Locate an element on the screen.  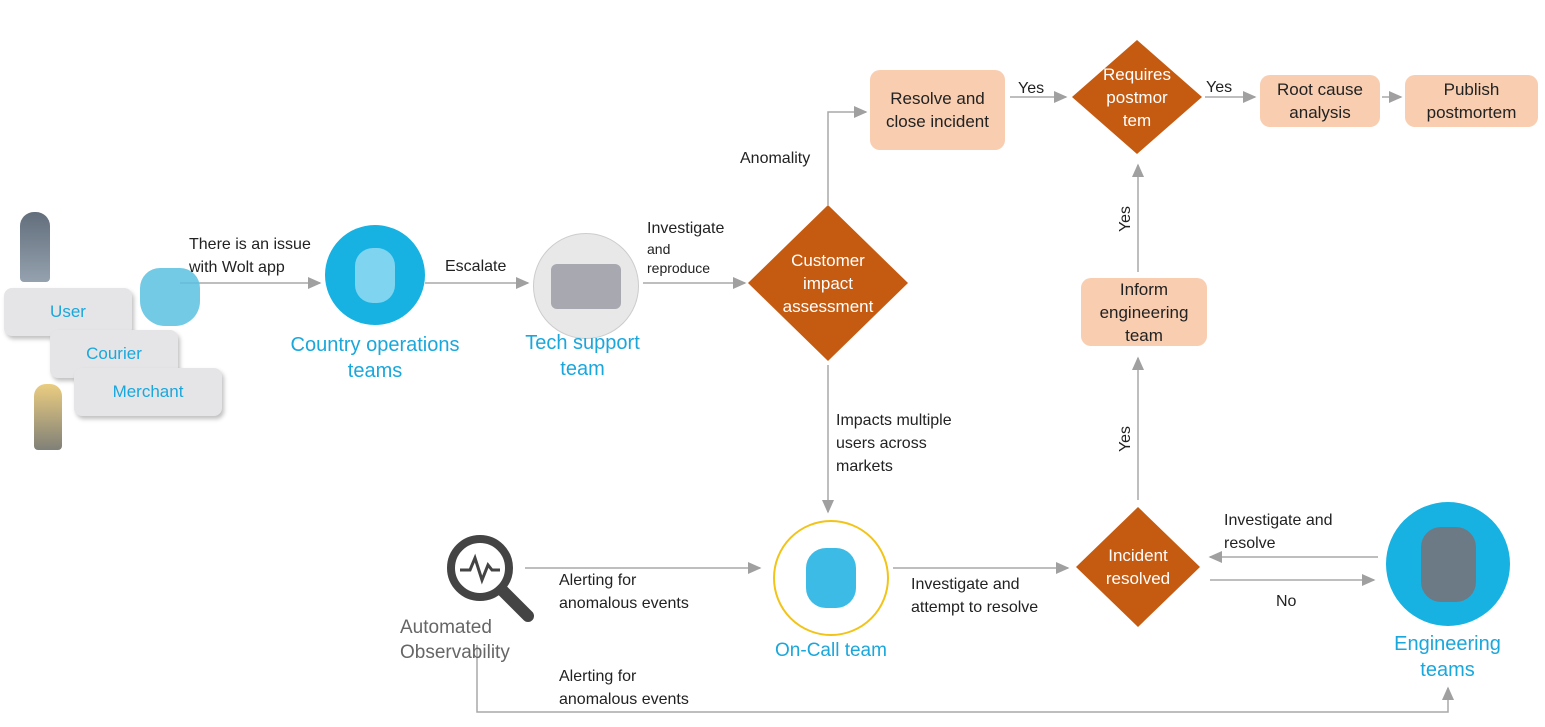
incident-resolved-decision: Incident resolved is located at coordinates (1138, 567).